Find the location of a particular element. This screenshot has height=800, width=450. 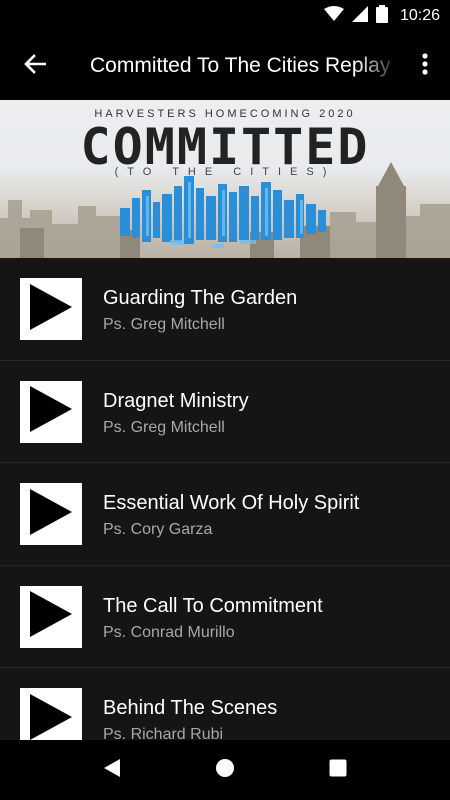

list-item: Dragnet Ministry Ps. Greg Mitchell is located at coordinates (225, 412).